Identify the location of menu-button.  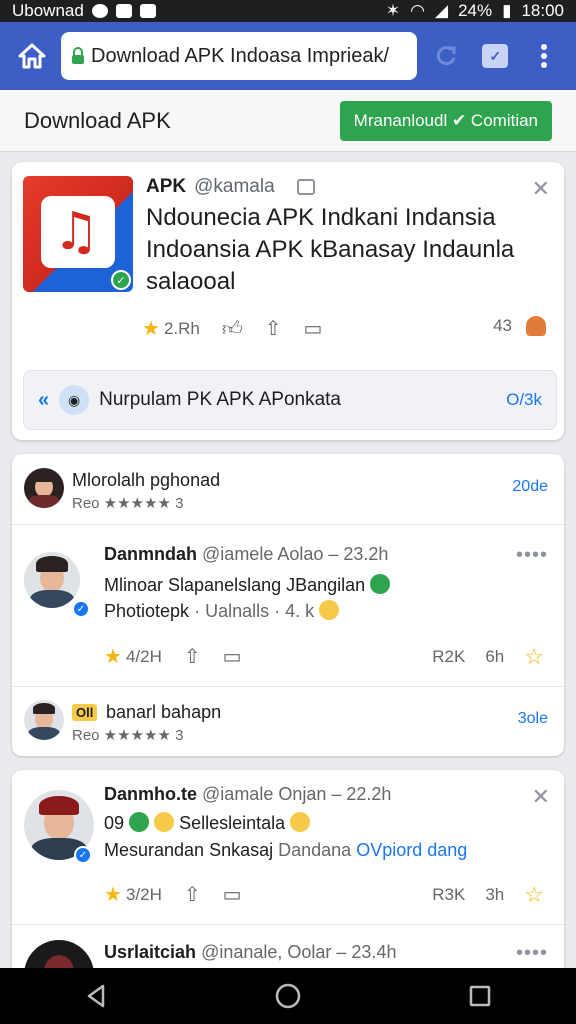
(544, 56).